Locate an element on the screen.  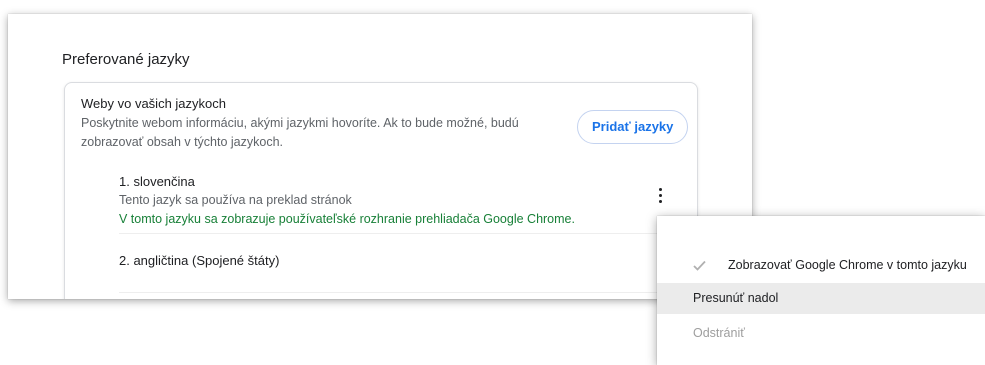
menu-item-display-in-language: Zobrazovať Google Chrome v tomto jazyku is located at coordinates (821, 265).